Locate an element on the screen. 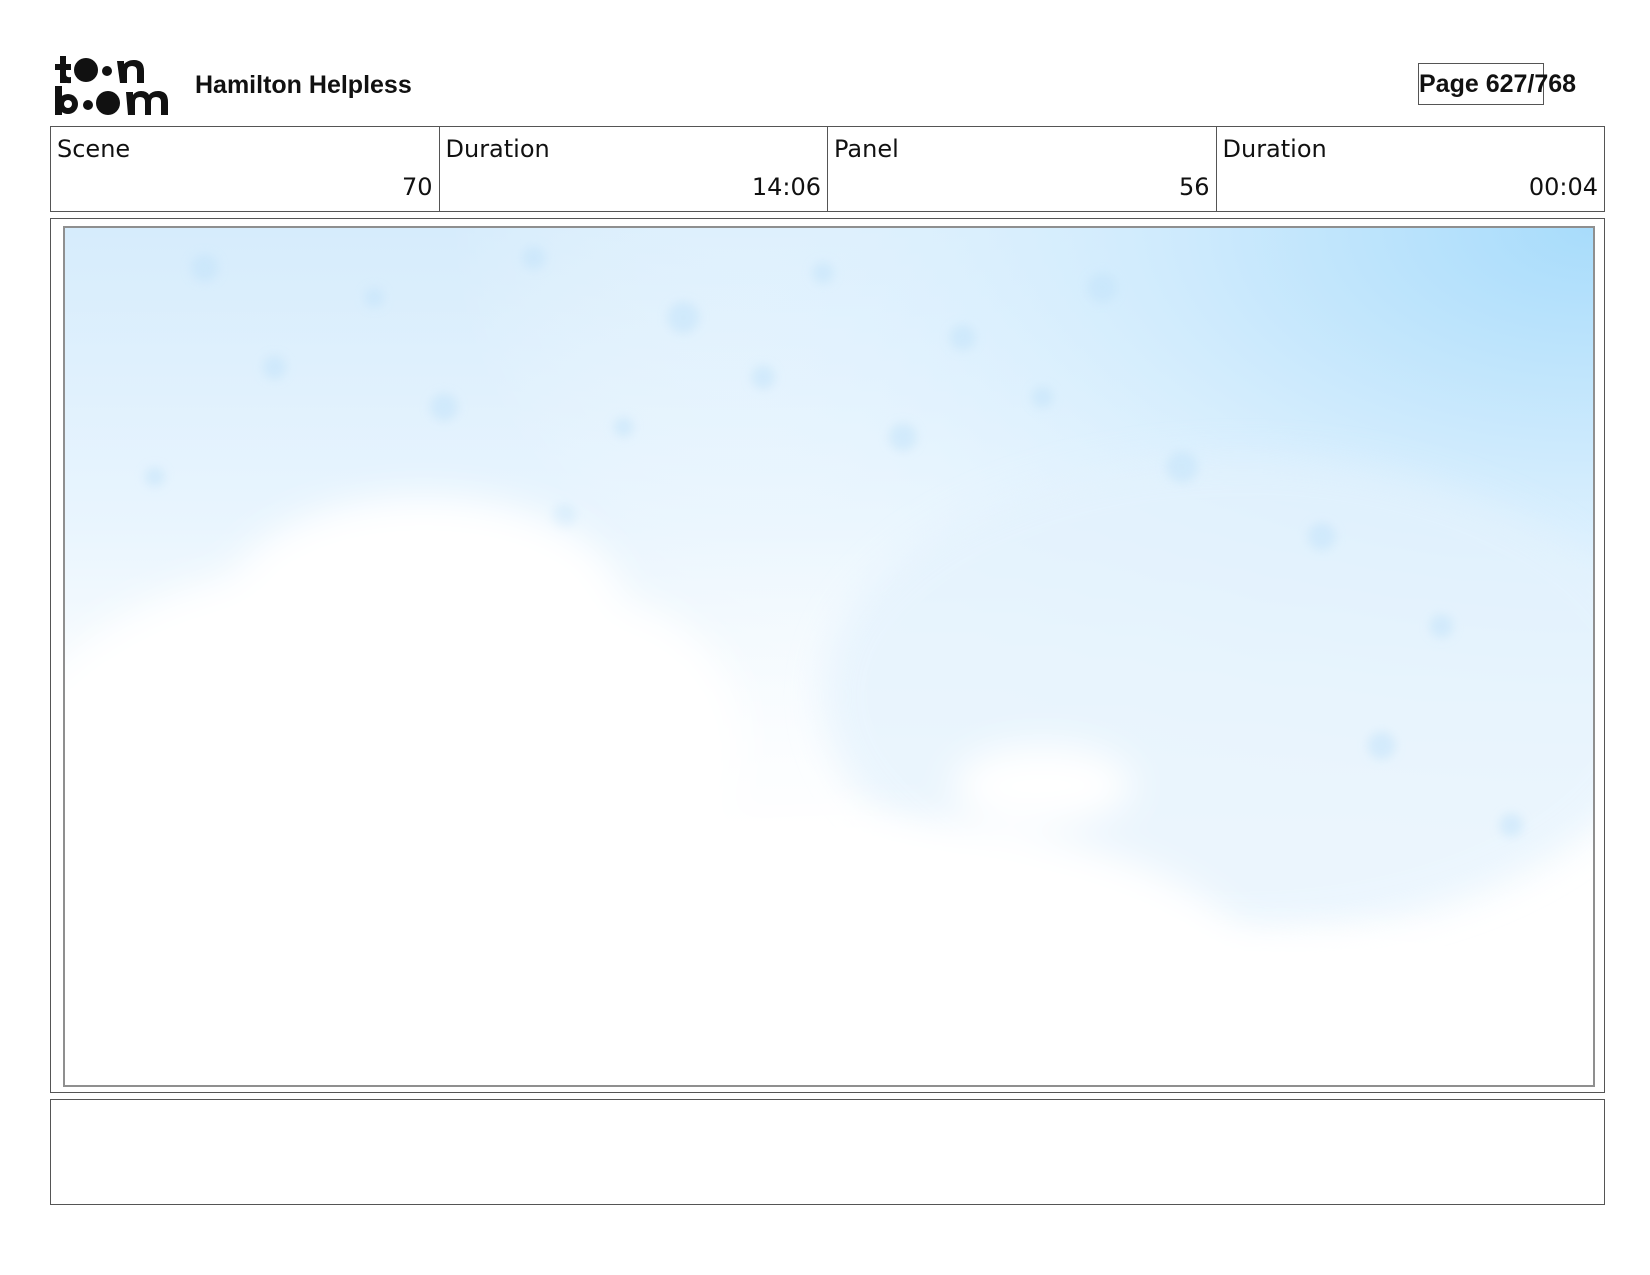 The image size is (1650, 1275). panel-label: Panel is located at coordinates (866, 149).